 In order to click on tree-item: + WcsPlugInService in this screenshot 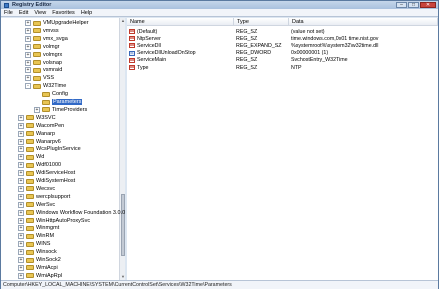, I will do `click(49, 149)`.